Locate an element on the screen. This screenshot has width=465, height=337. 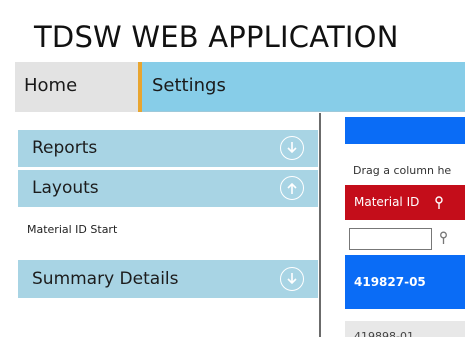
nav-tab-home: Home is located at coordinates (78, 87).